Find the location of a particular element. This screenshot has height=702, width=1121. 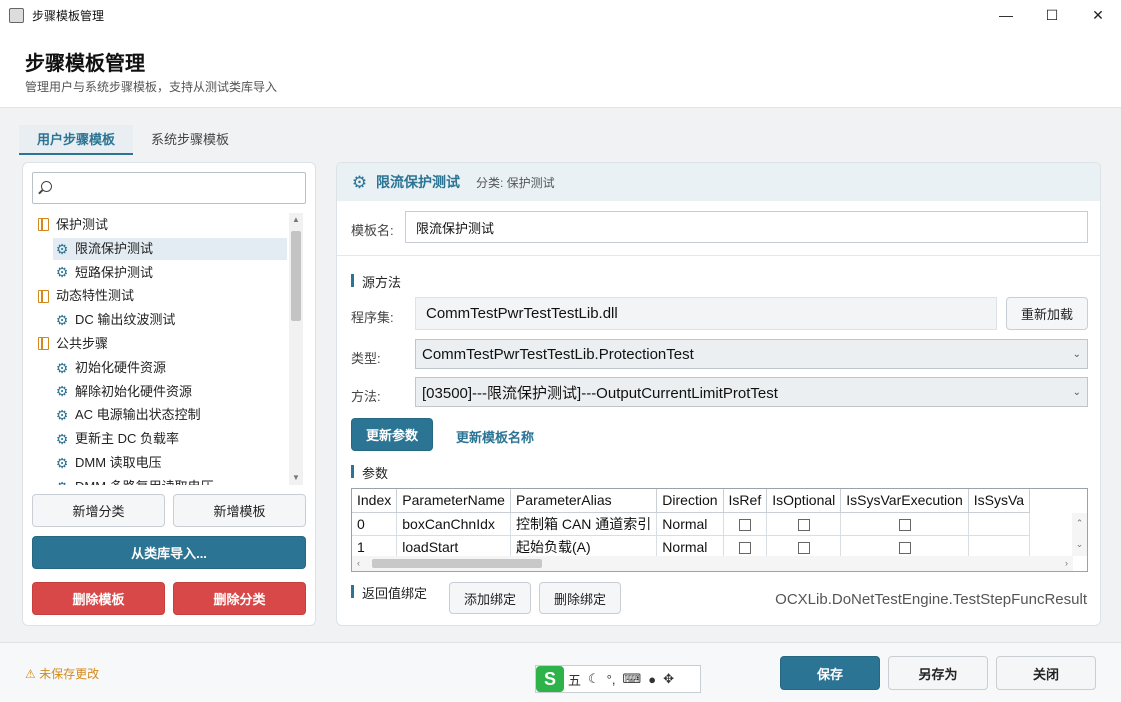

scroll-left-icon: ‹ is located at coordinates (358, 563).